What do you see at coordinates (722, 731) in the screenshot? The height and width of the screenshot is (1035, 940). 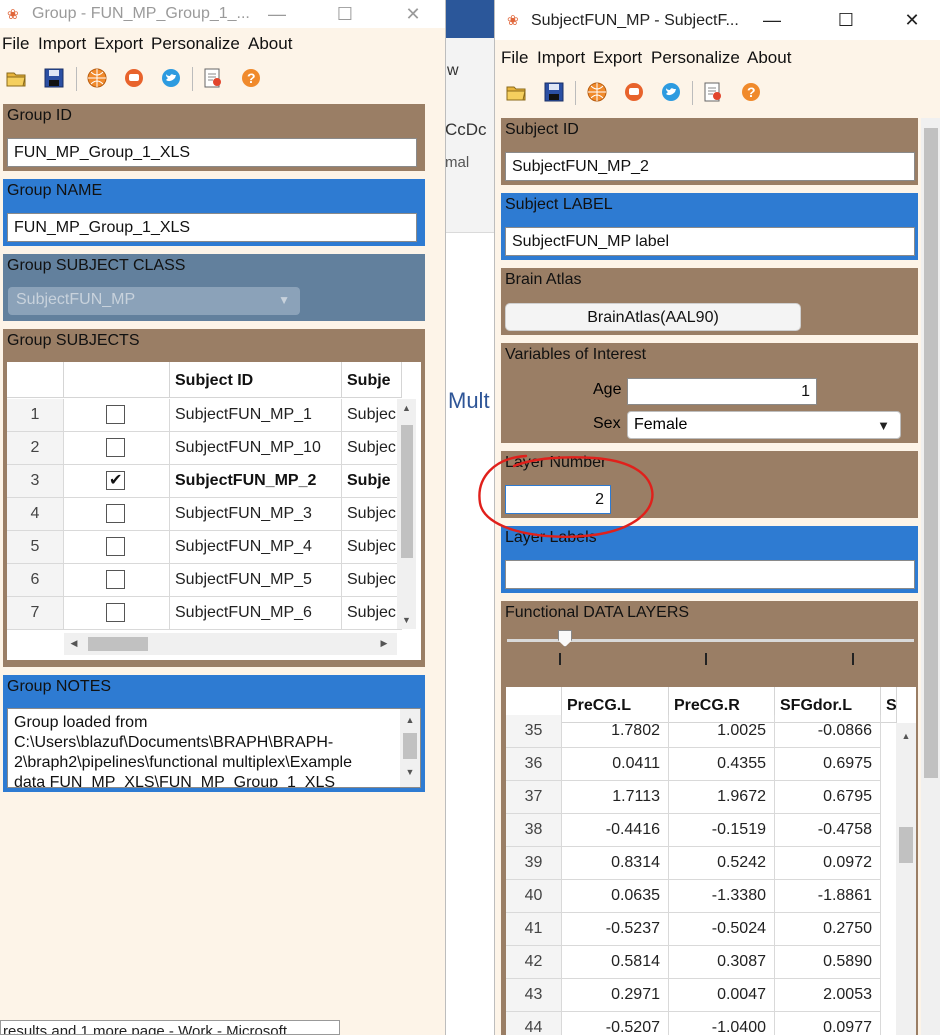 I see `precg-r-cell: 1.0025` at bounding box center [722, 731].